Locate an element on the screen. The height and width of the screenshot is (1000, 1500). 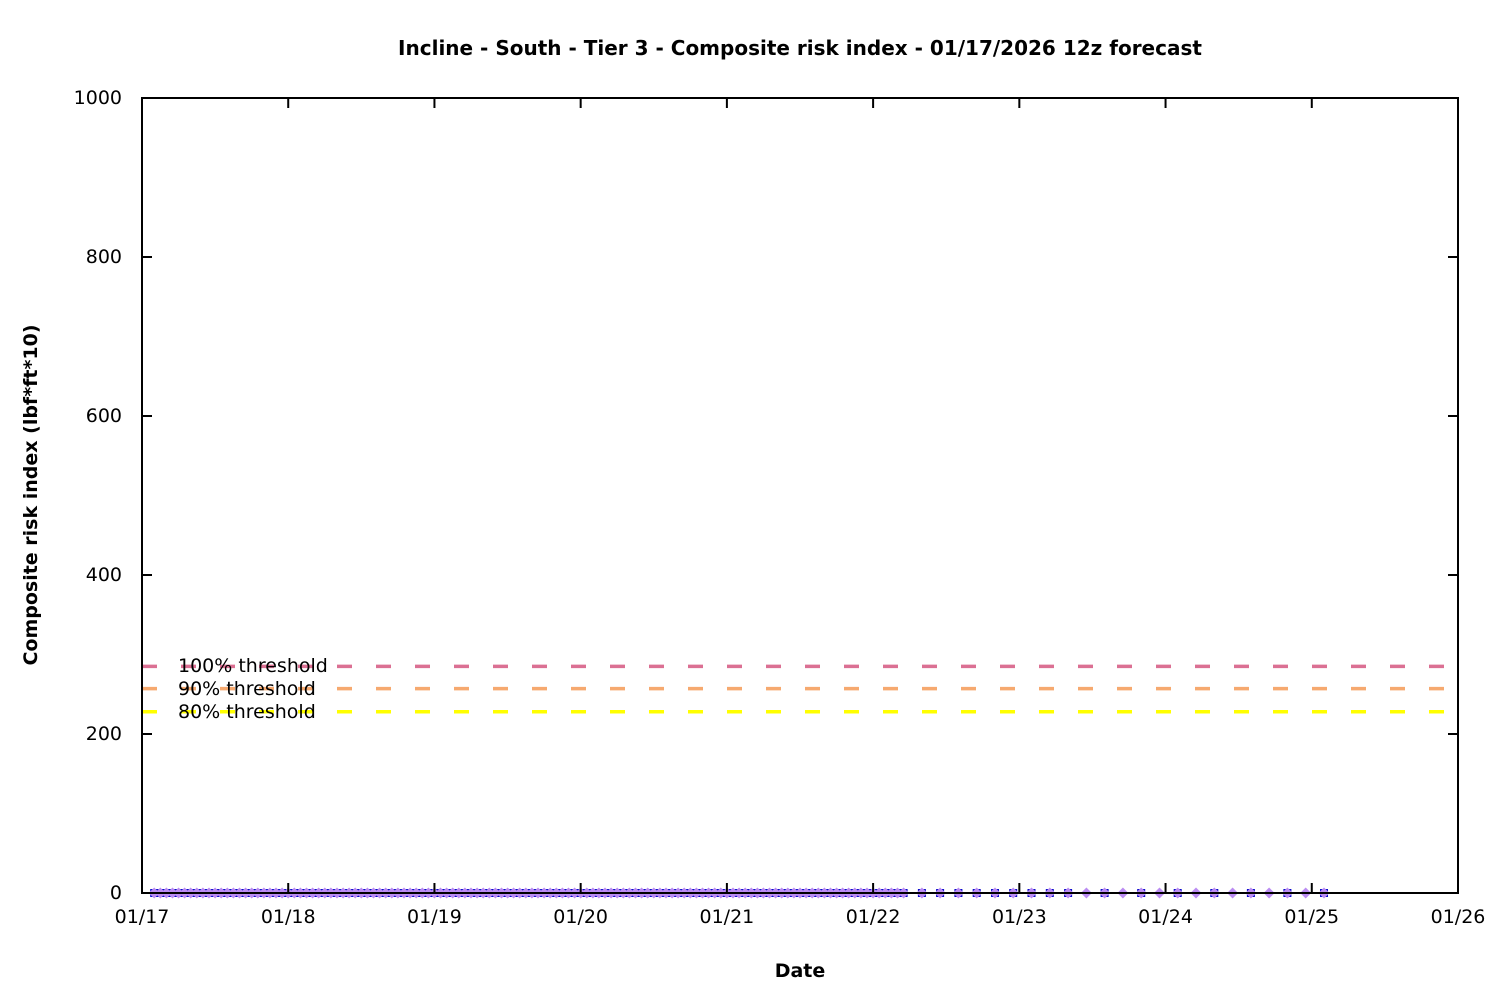
x-tick-label: 01/17 is located at coordinates (142, 917).